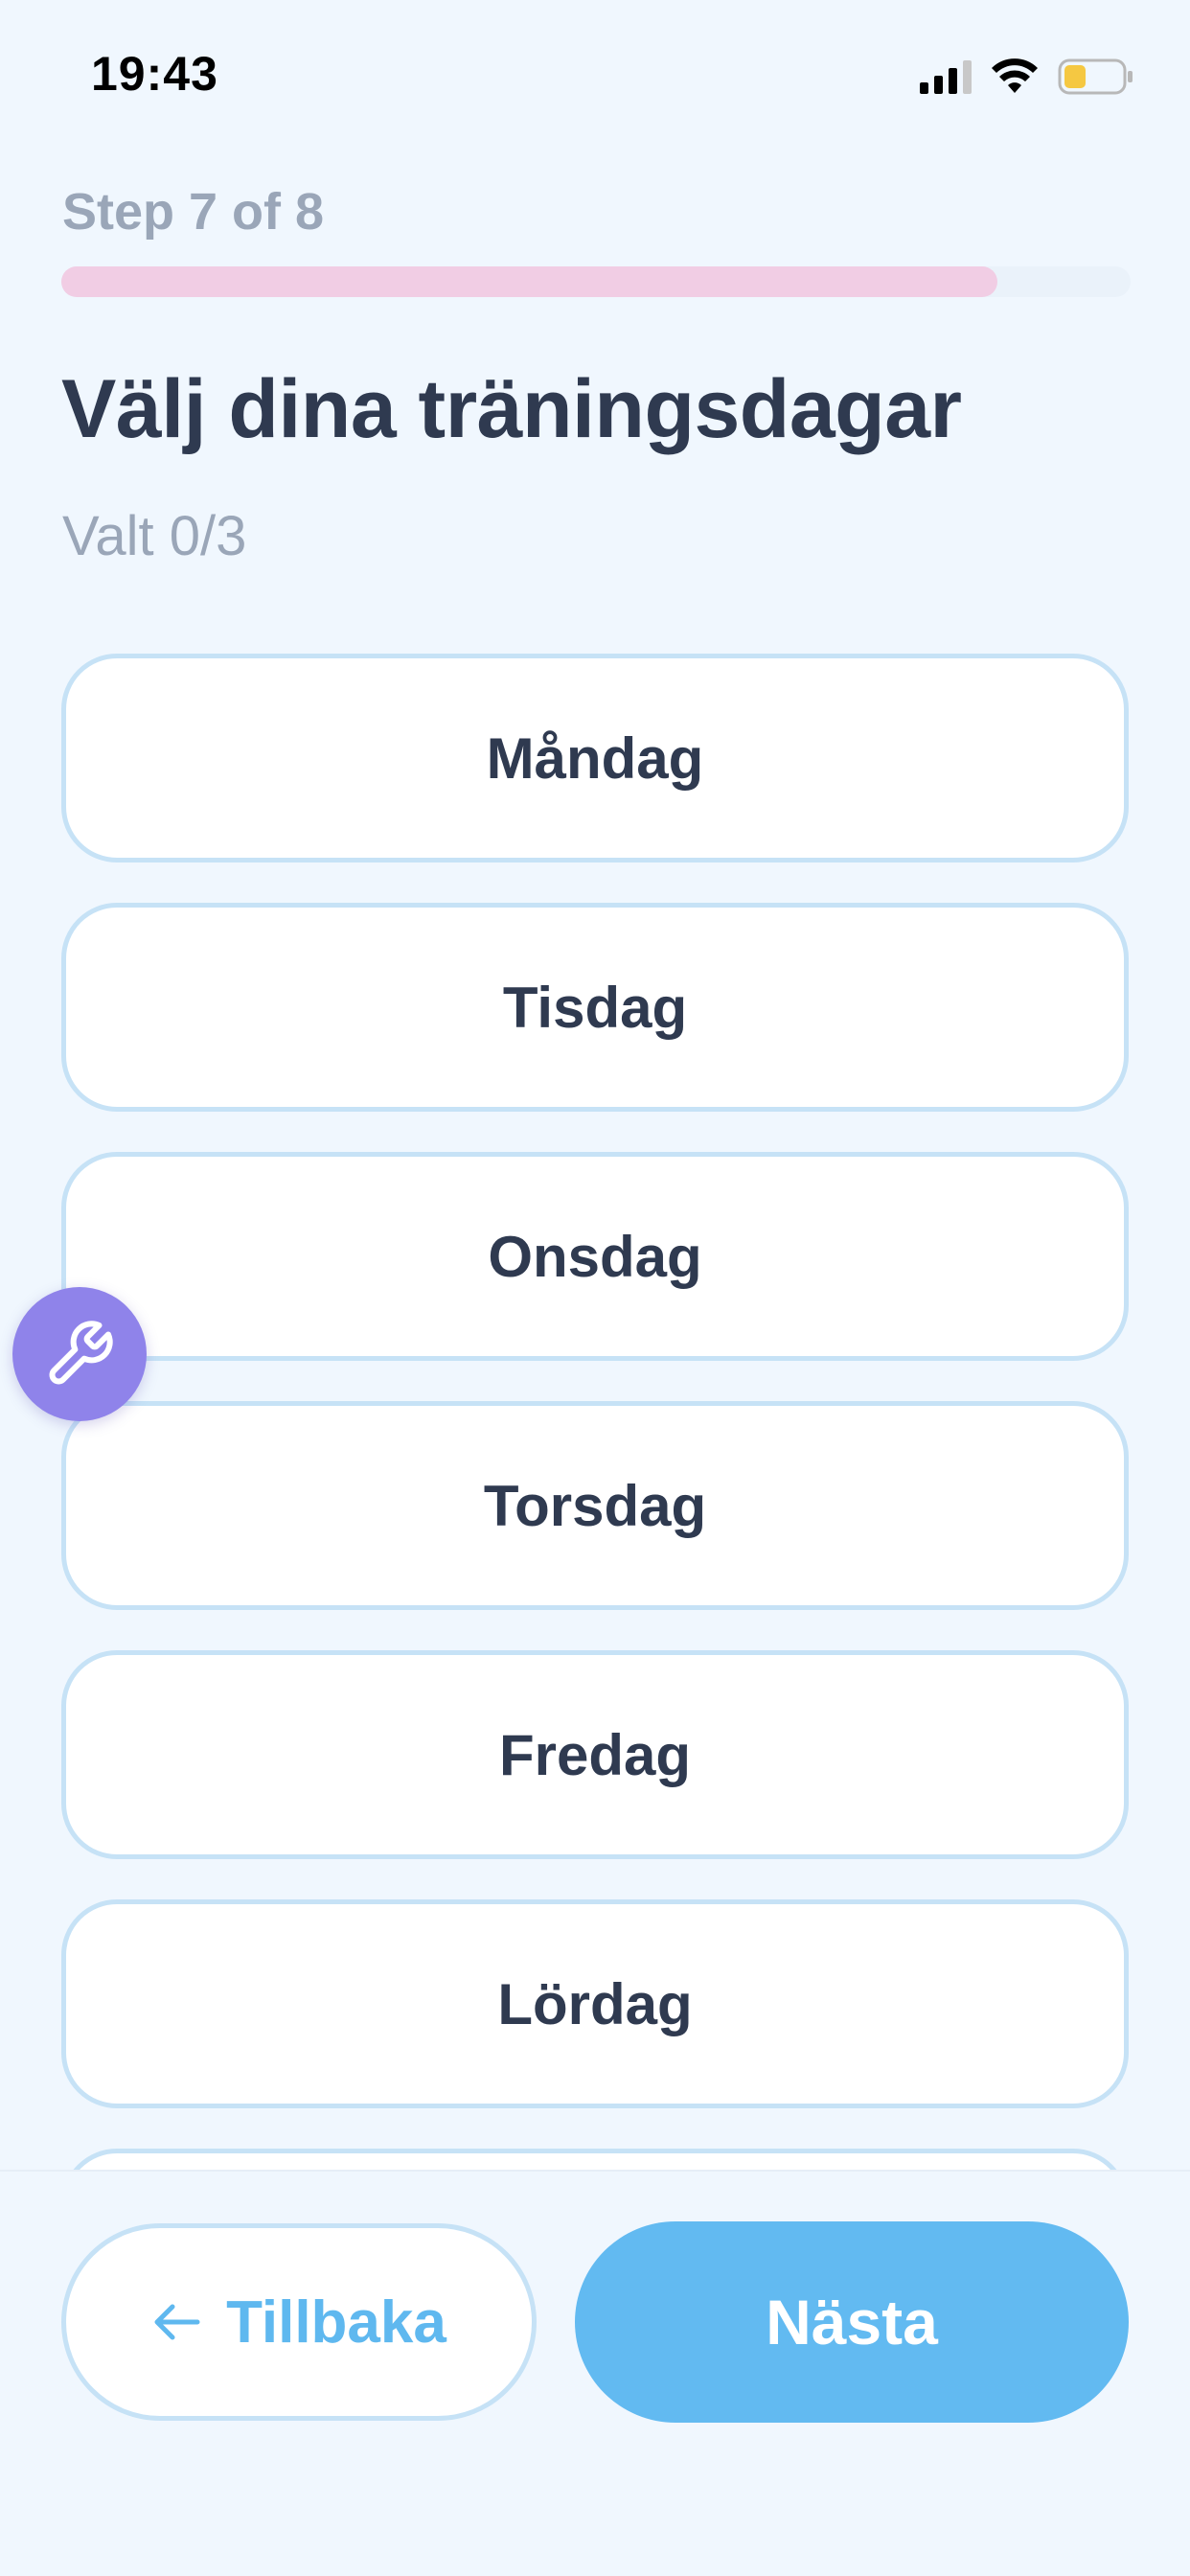  I want to click on selection-count: Valt 0/3, so click(155, 536).